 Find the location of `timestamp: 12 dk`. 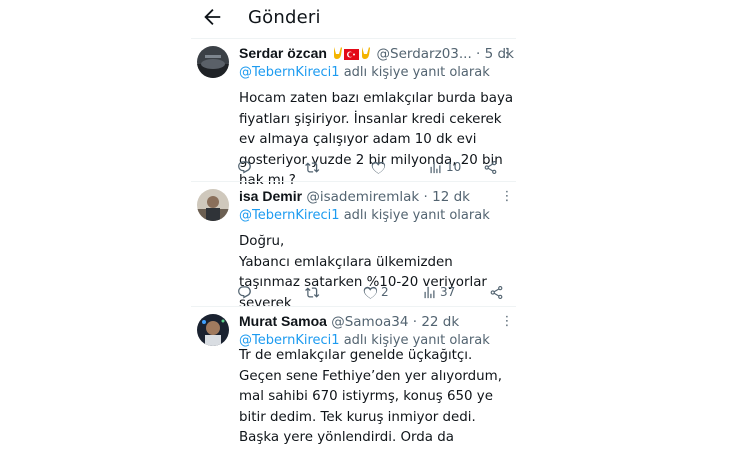

timestamp: 12 dk is located at coordinates (451, 197).